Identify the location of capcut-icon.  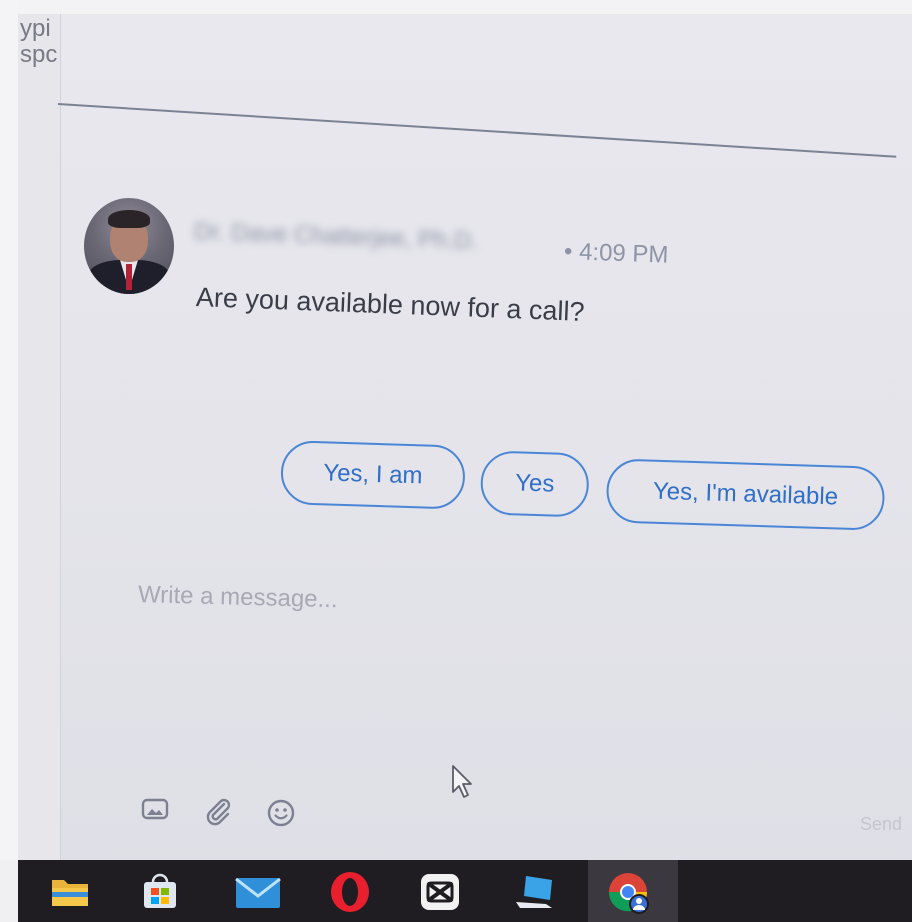
(440, 892).